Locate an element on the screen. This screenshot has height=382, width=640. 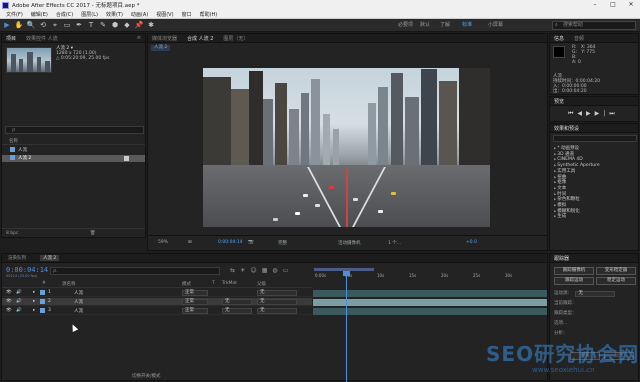
menu-file: 文件(F) is located at coordinates (14, 14).